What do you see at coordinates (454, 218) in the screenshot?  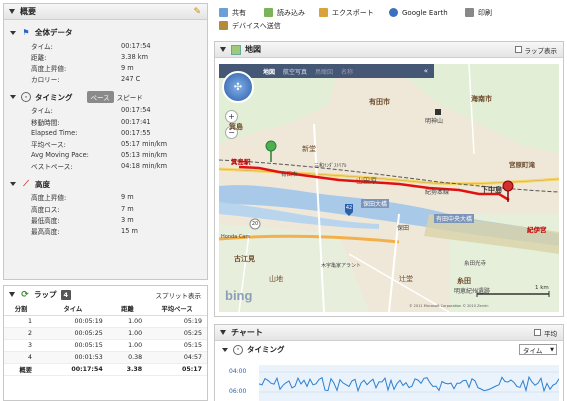 I see `map-label: 有田中央大橋` at bounding box center [454, 218].